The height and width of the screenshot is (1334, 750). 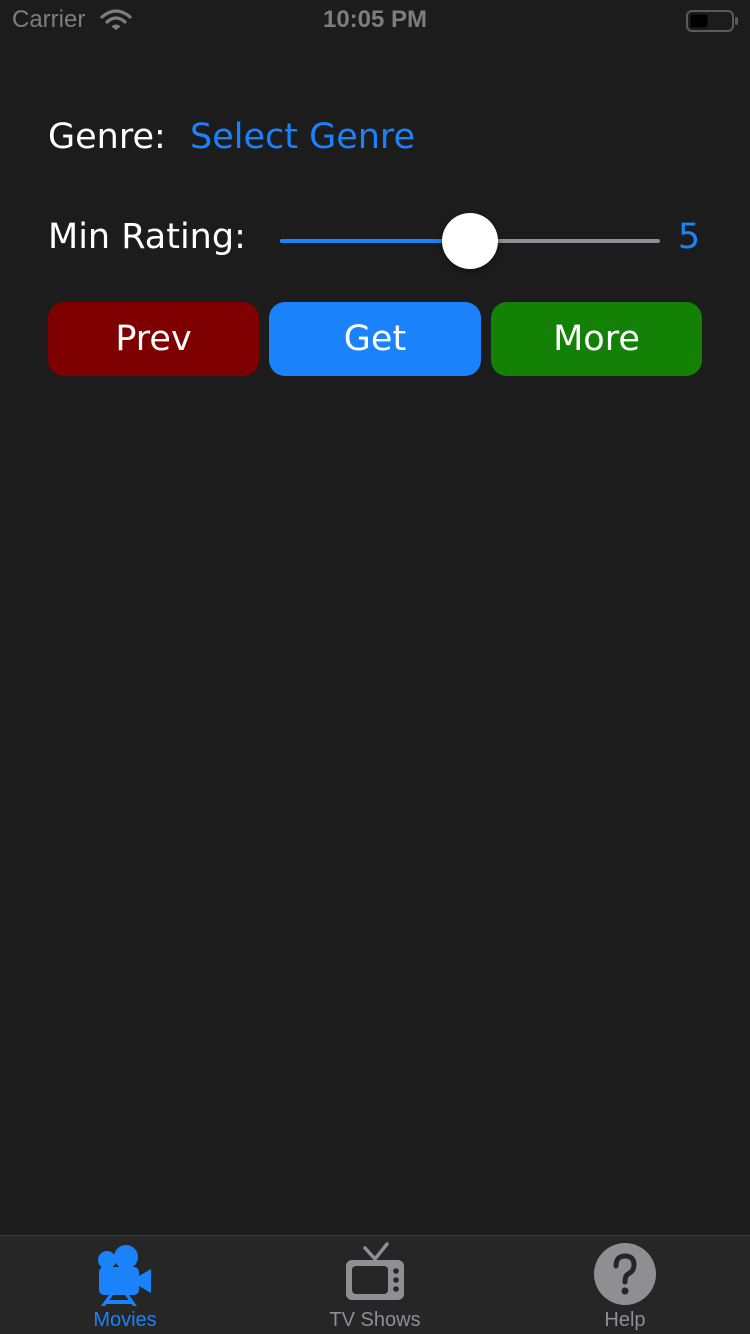 I want to click on tab-movies: Movies, so click(x=125, y=1285).